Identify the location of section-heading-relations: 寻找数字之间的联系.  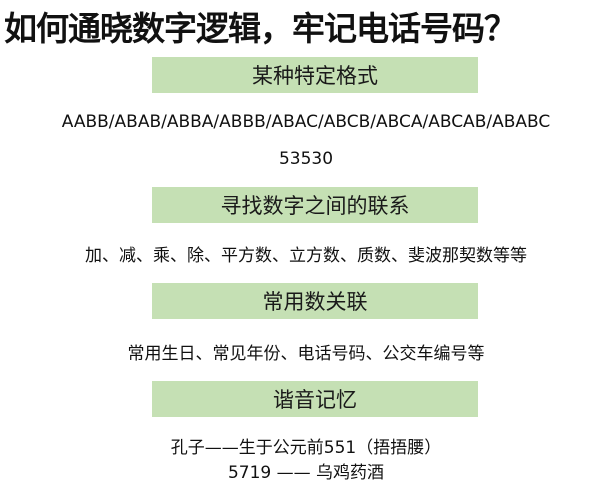
(315, 205).